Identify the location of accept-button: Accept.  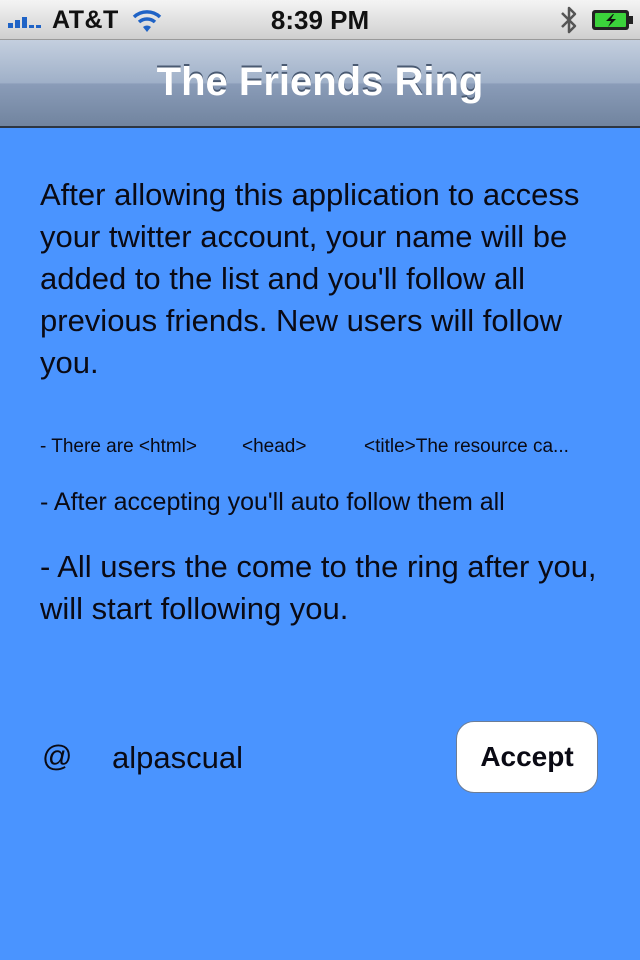
(527, 757).